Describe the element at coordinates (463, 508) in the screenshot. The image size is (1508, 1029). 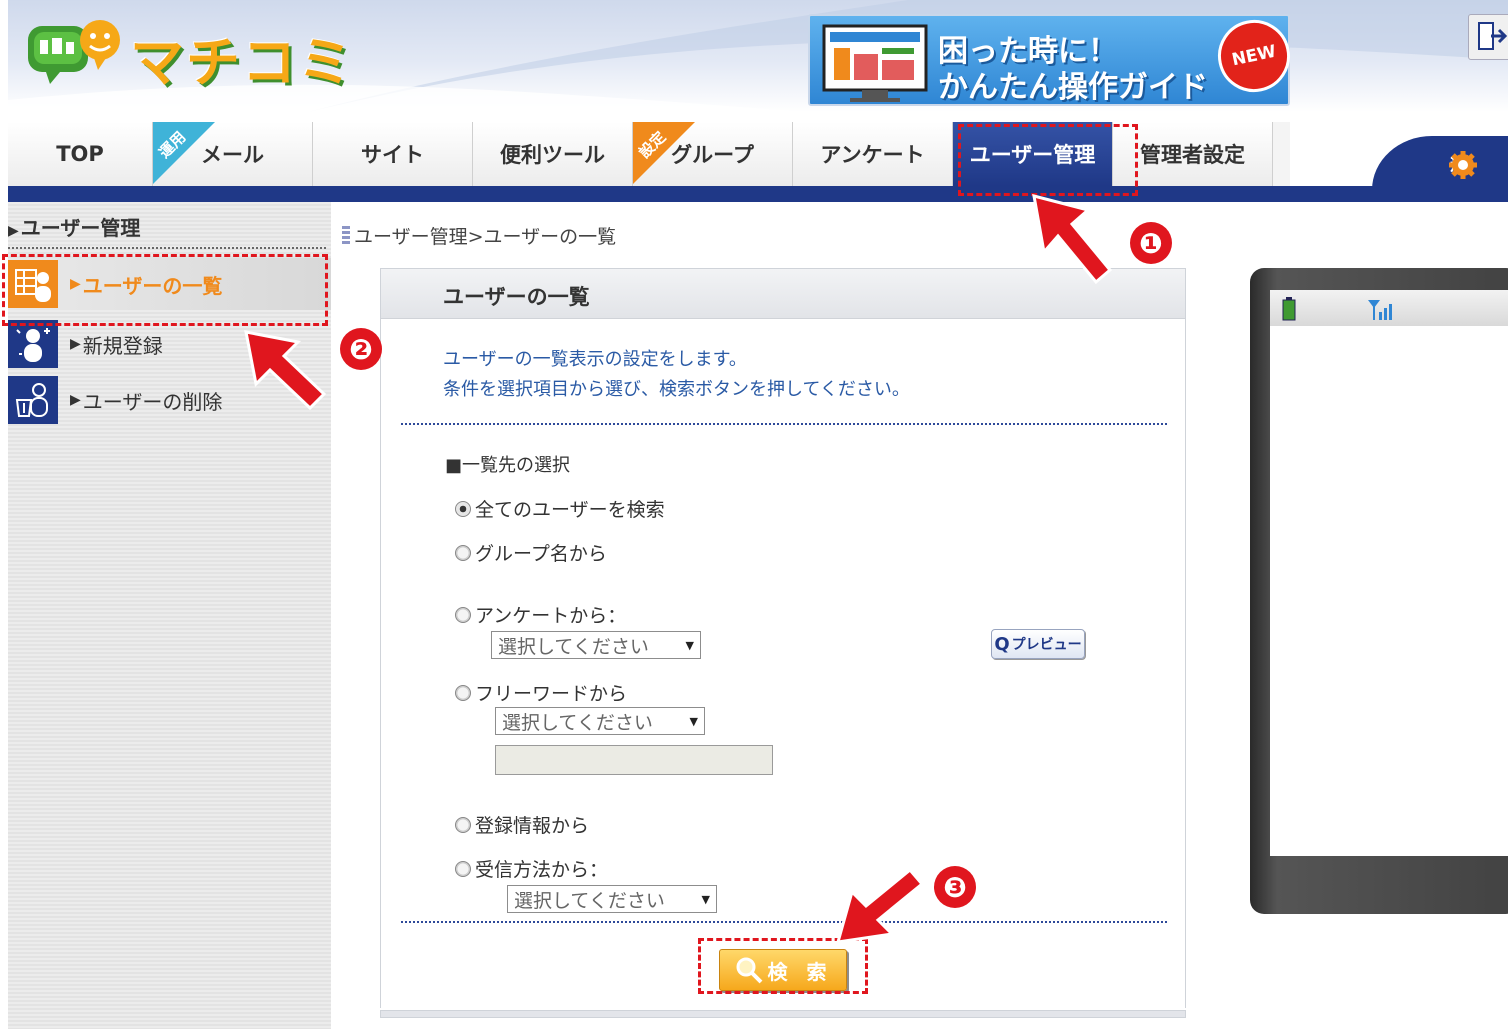
I see `radio-button-checked` at that location.